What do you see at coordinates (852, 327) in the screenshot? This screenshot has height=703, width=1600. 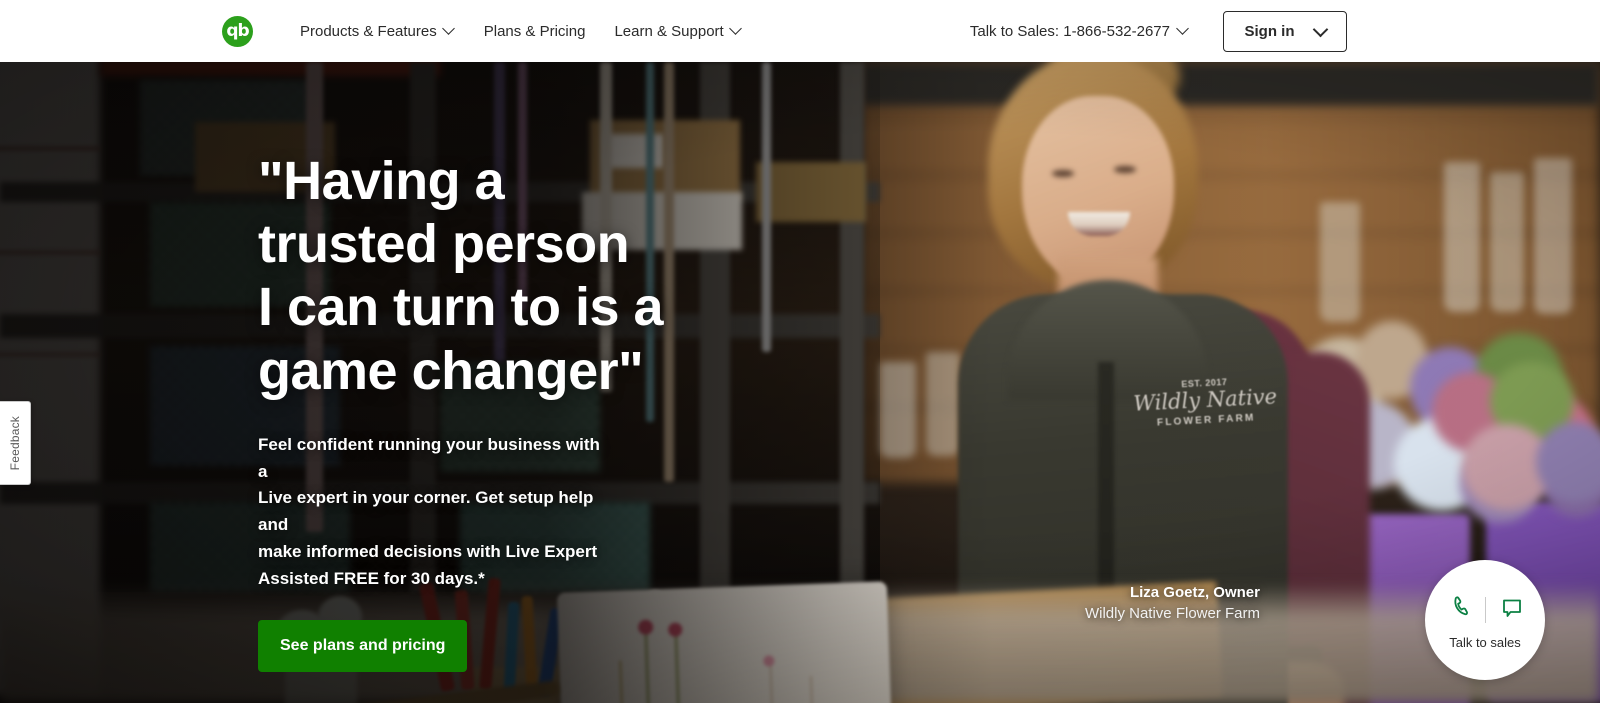 I see `background-shelf-upright` at bounding box center [852, 327].